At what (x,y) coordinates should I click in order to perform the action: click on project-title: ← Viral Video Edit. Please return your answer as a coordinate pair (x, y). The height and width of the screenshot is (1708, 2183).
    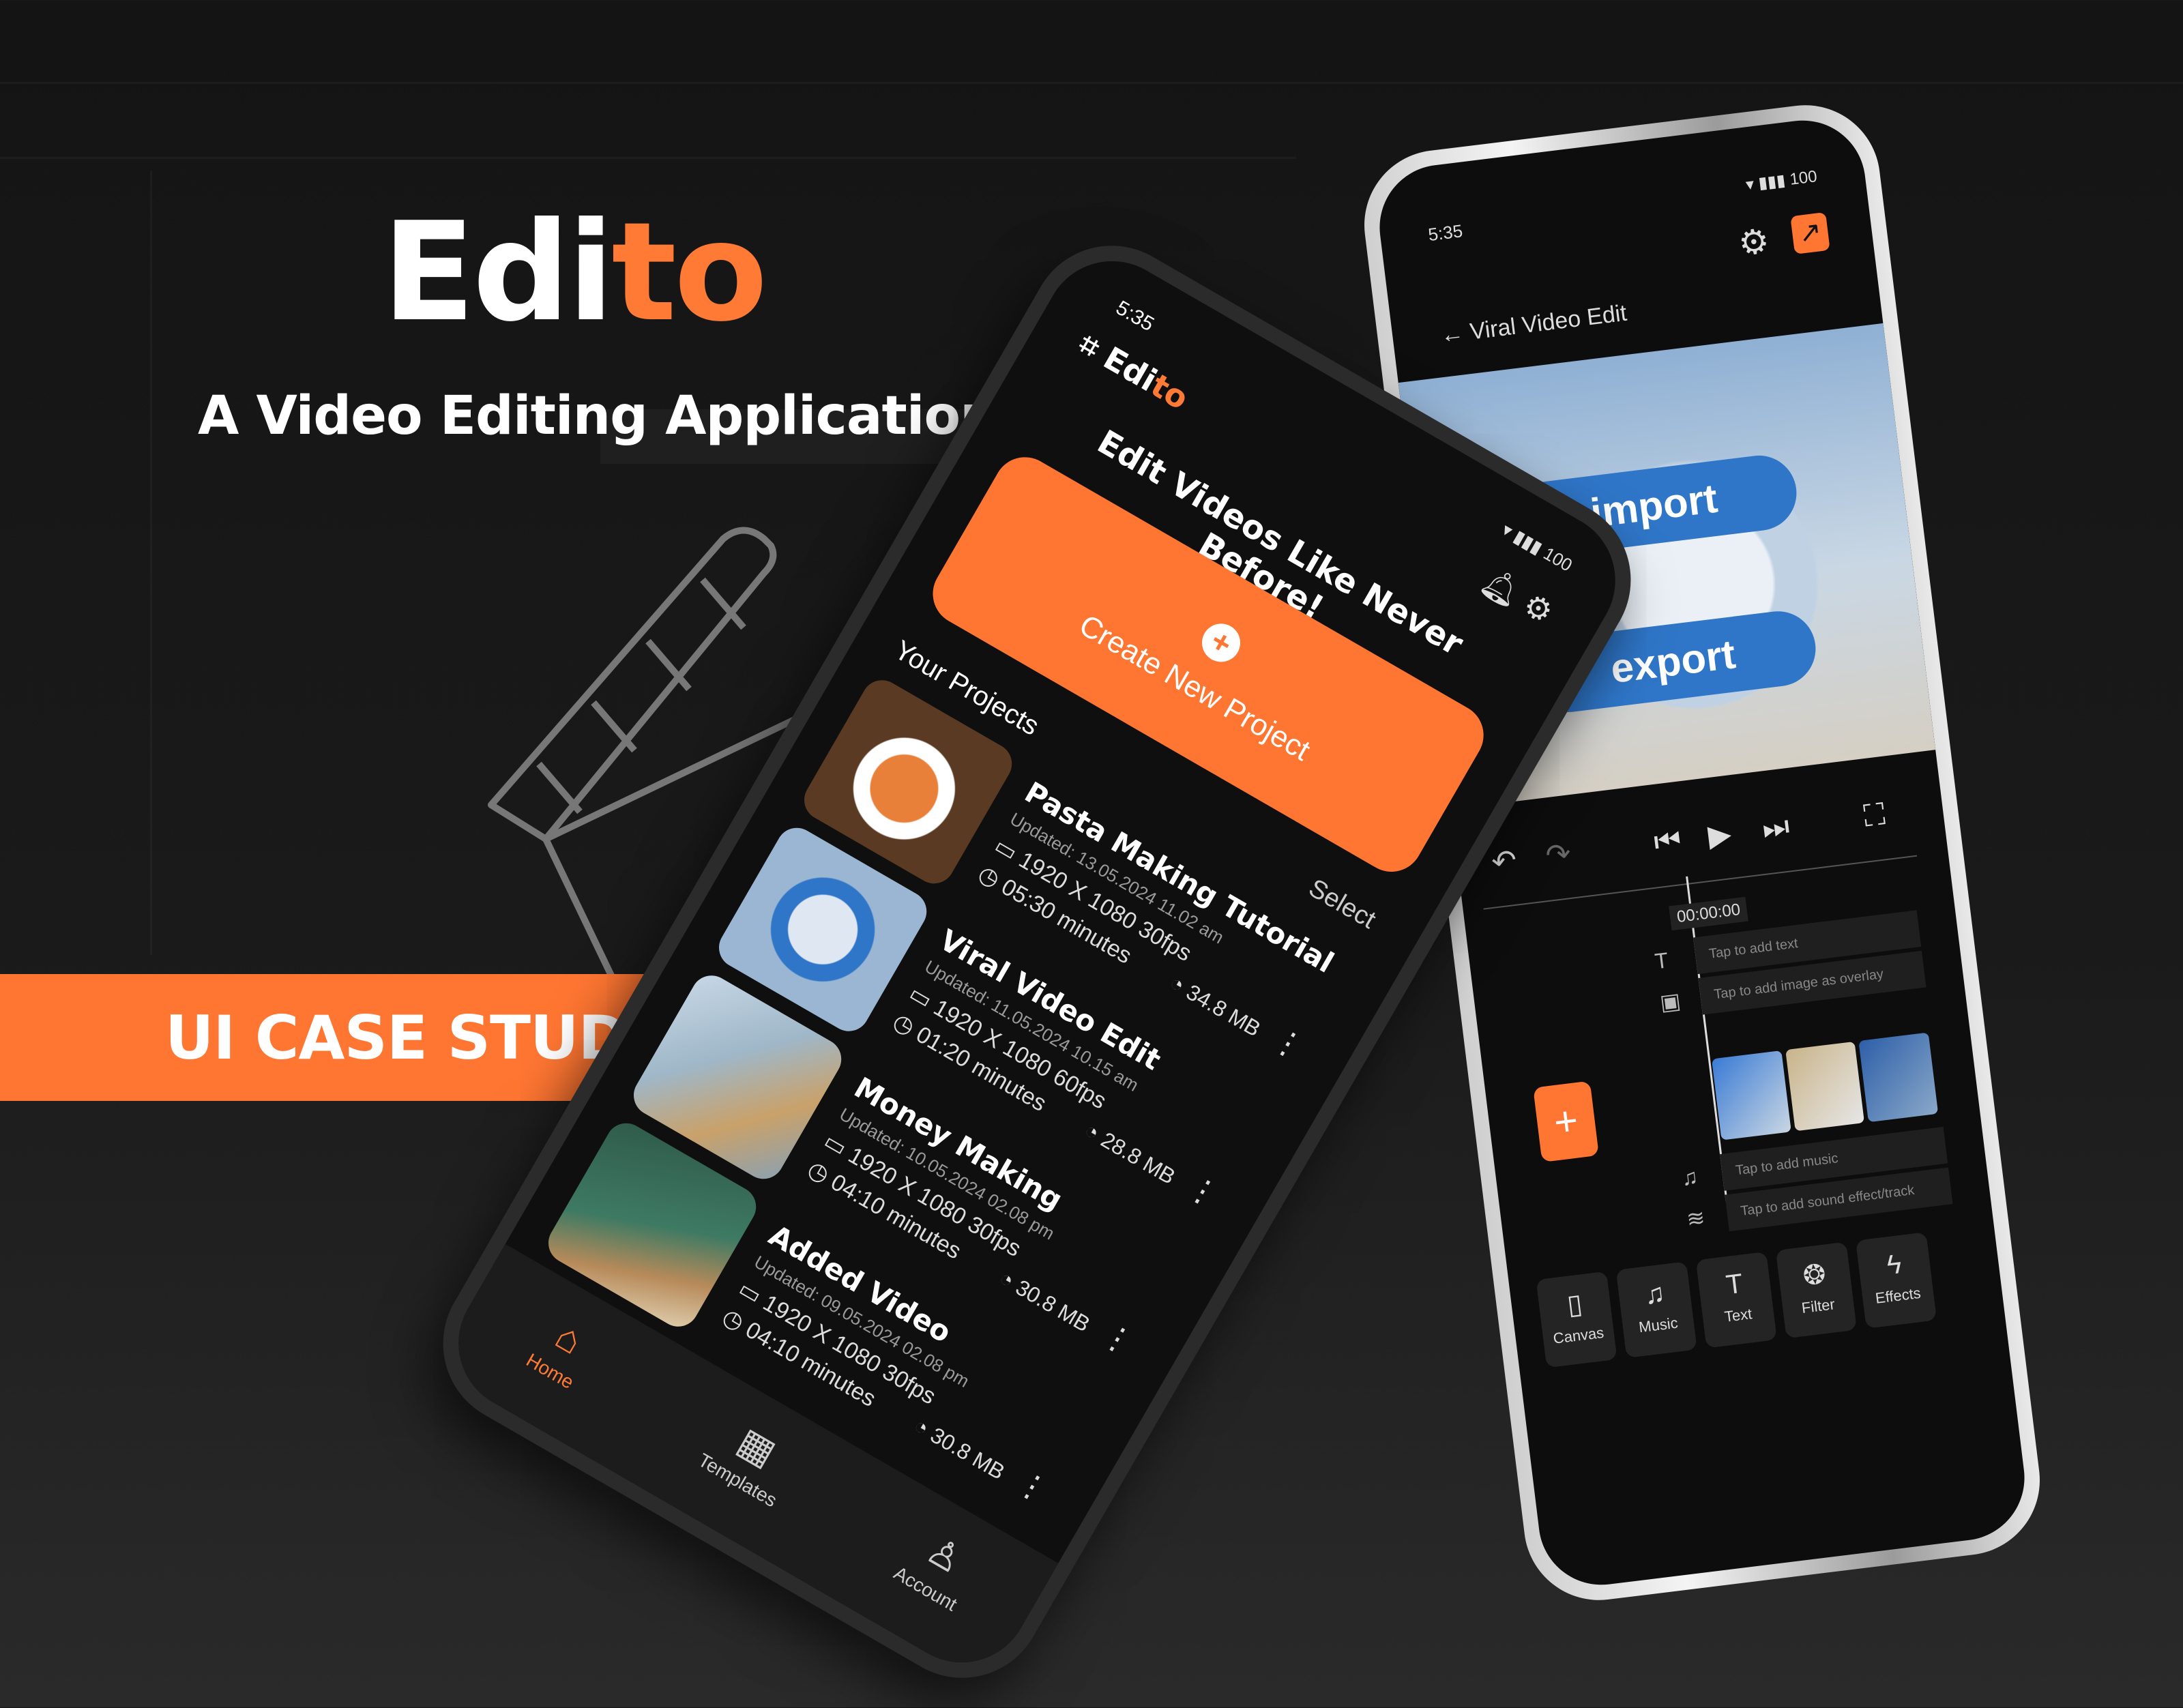
    Looking at the image, I should click on (1533, 325).